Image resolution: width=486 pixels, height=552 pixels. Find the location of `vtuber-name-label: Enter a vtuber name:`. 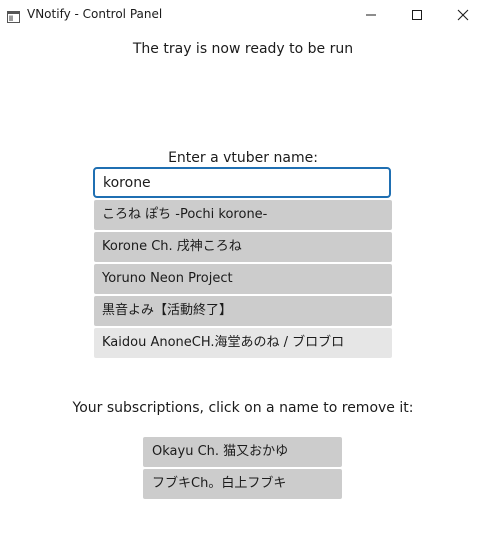

vtuber-name-label: Enter a vtuber name: is located at coordinates (243, 158).